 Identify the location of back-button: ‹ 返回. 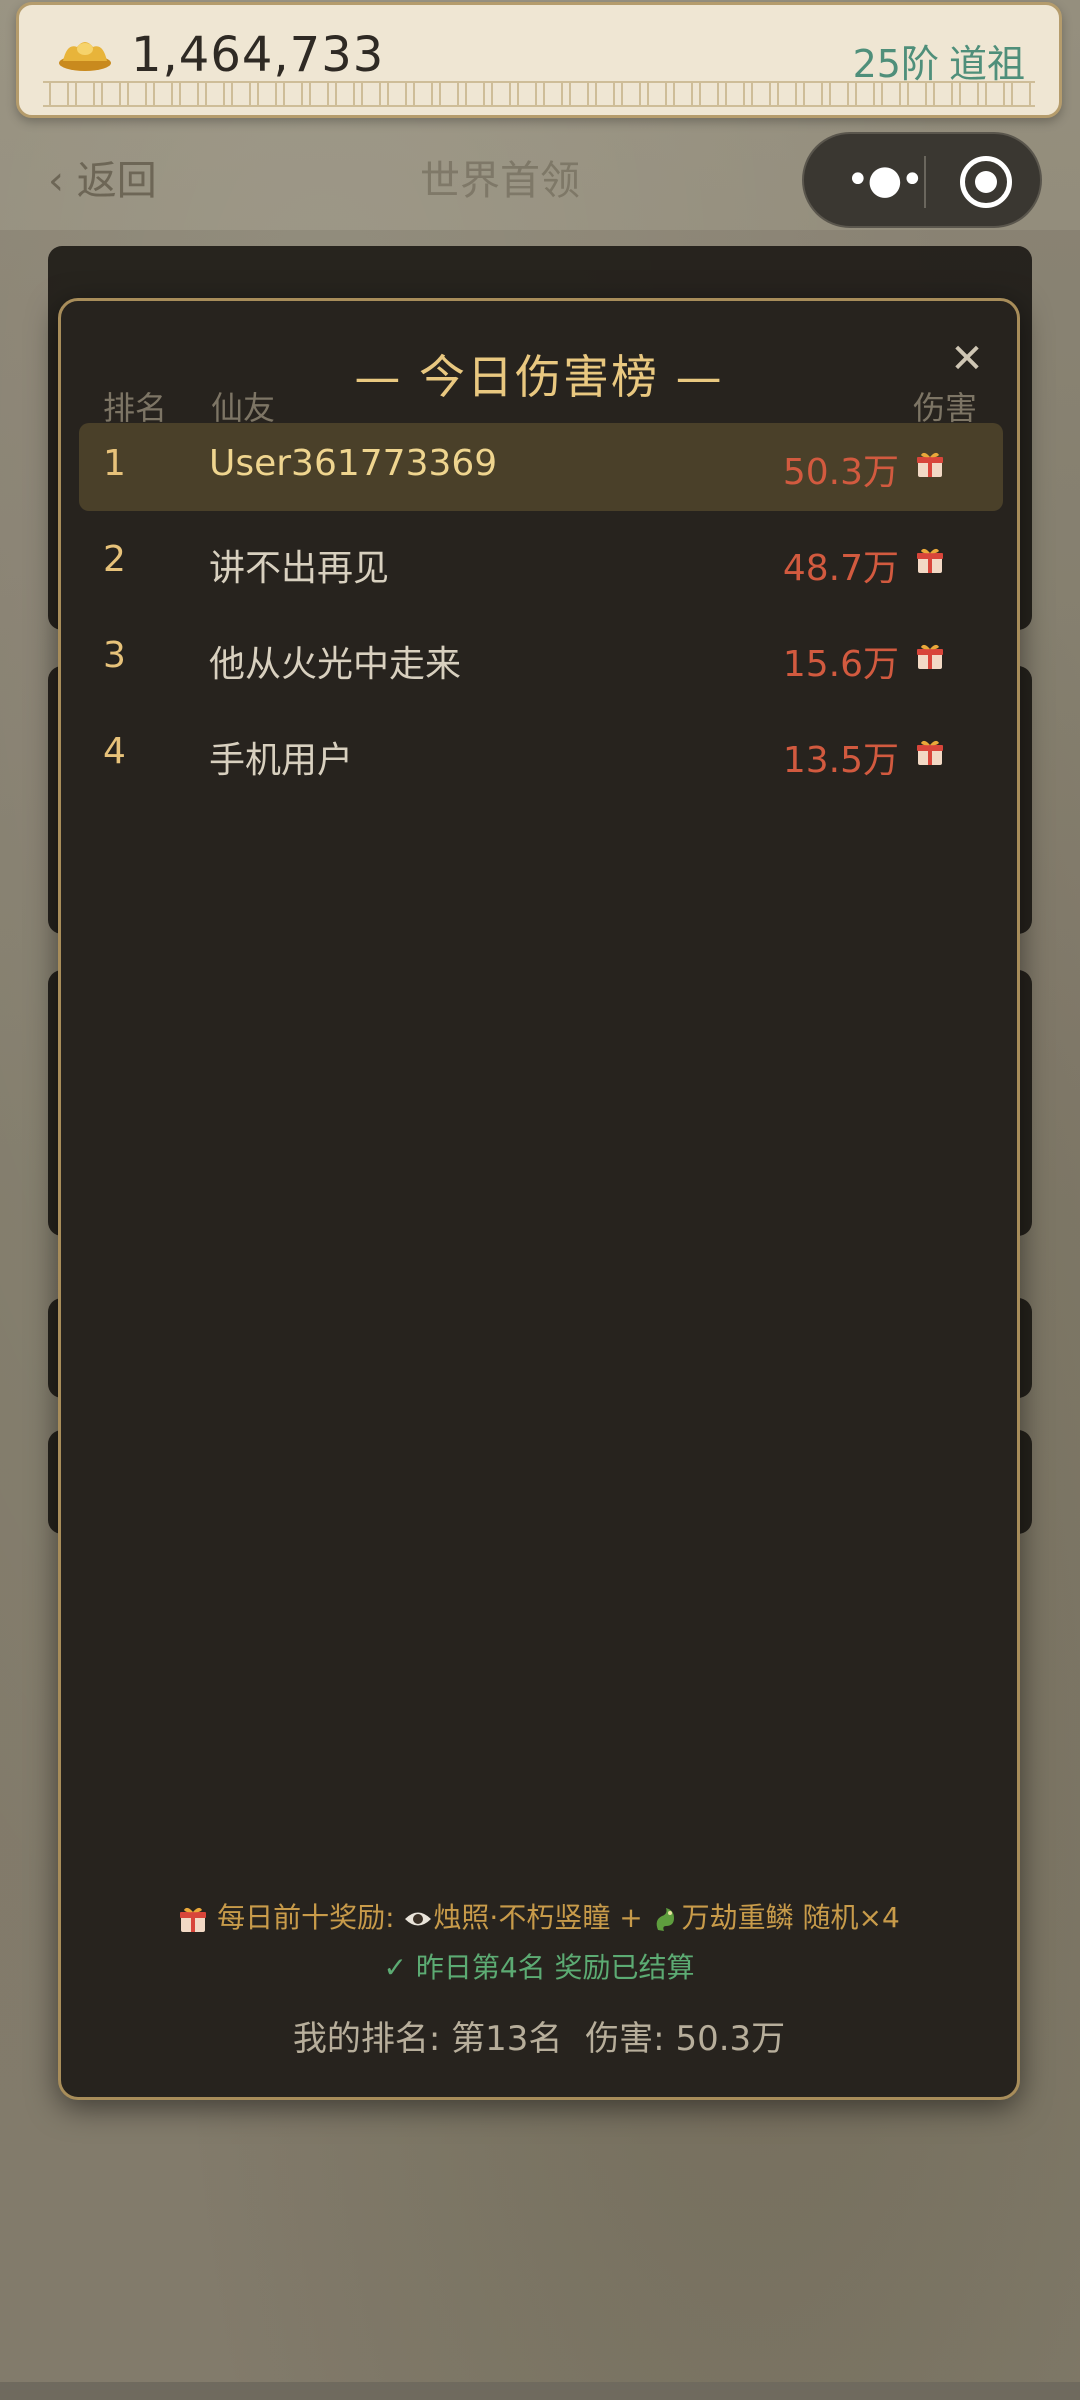
(102, 177).